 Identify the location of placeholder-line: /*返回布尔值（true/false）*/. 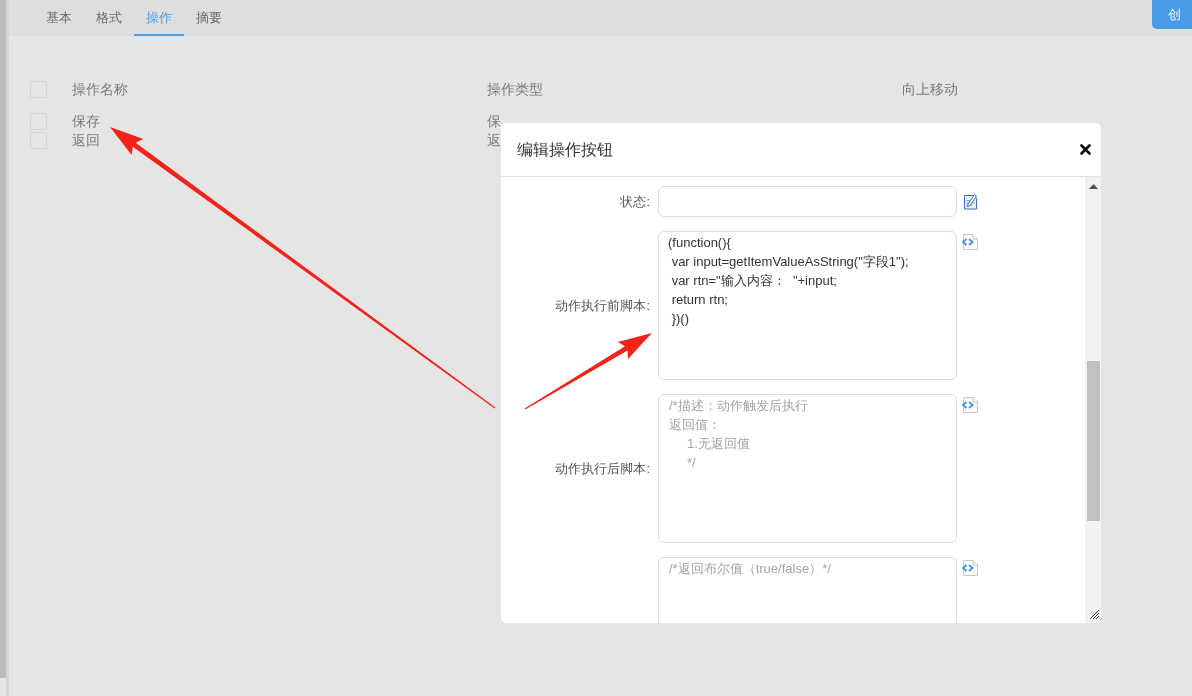
(750, 569).